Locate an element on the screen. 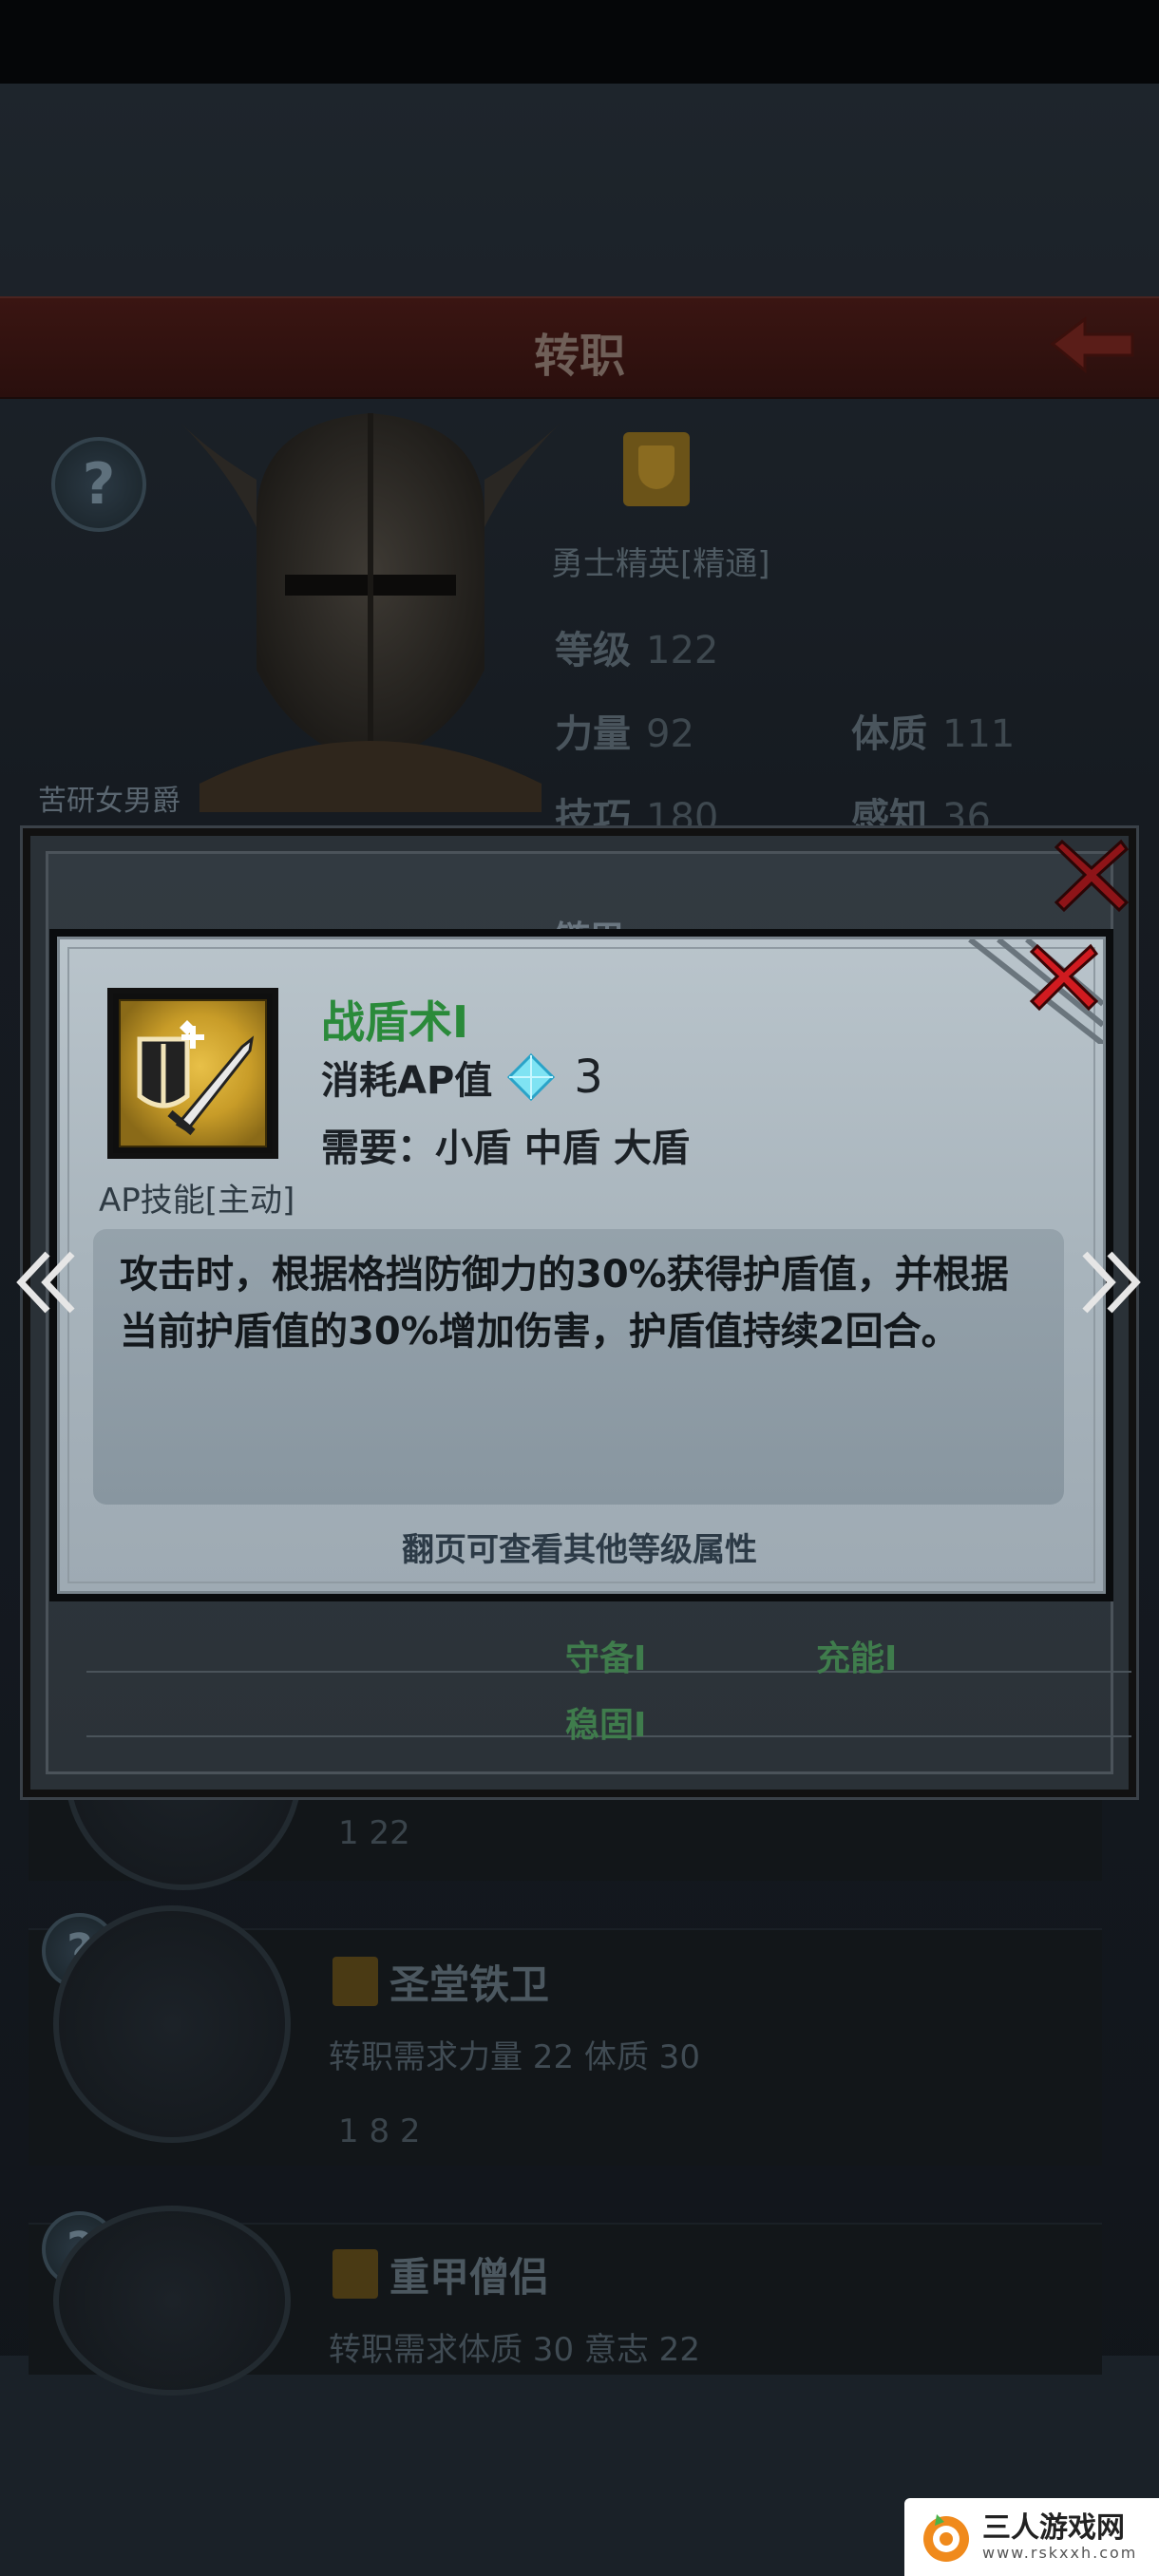 This screenshot has height=2576, width=1159. site-watermark: 三人游戏网 www.rskxxh.com is located at coordinates (1031, 2537).